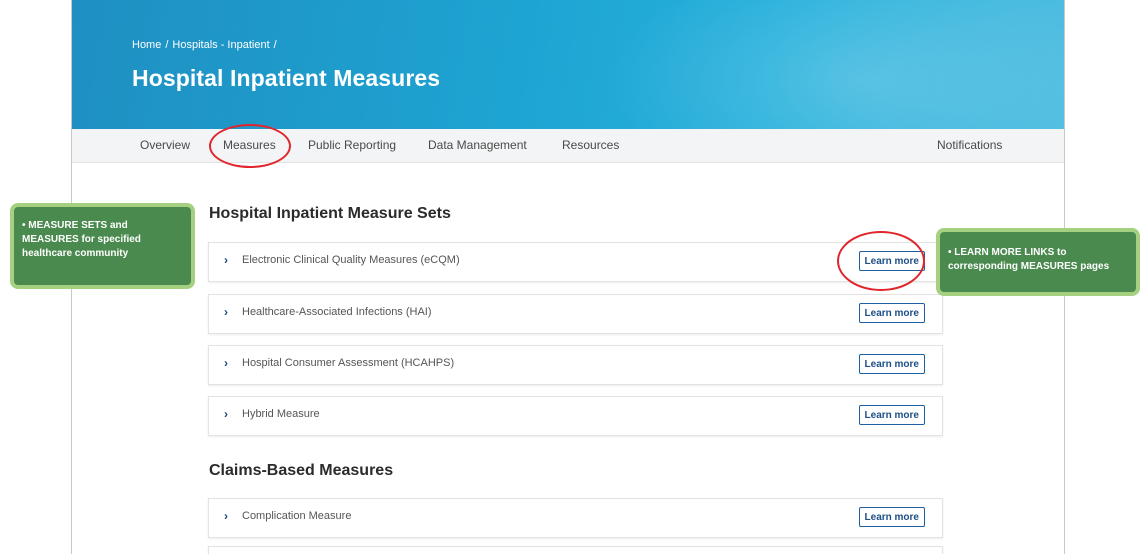 This screenshot has height=554, width=1140. I want to click on tab-public-reporting: Public Reporting, so click(352, 145).